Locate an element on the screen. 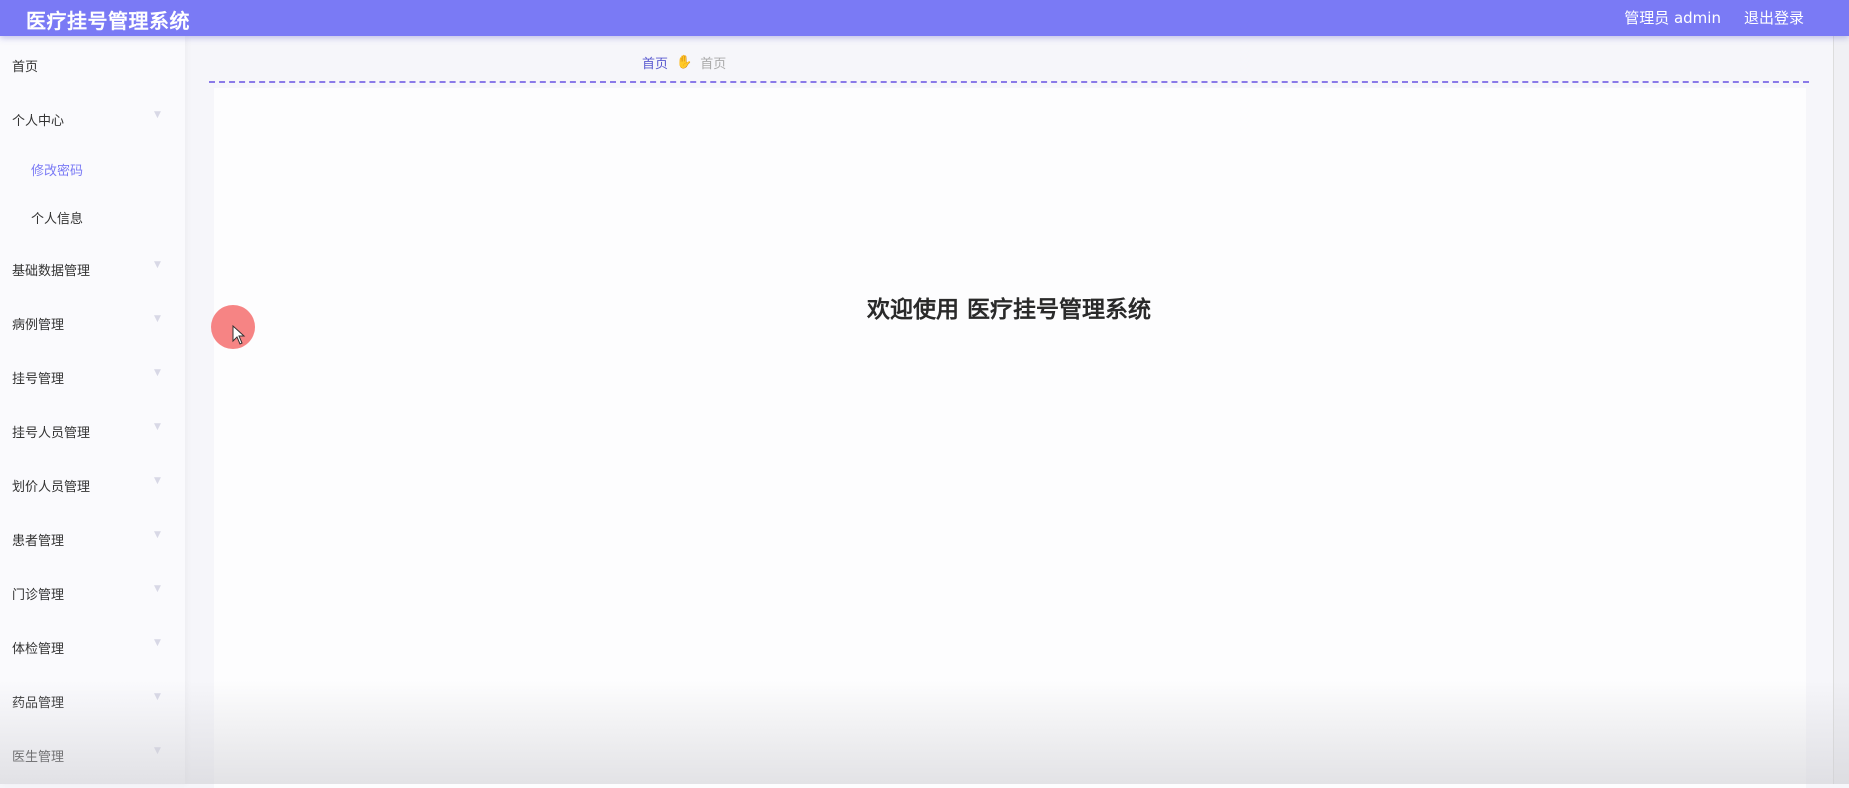 This screenshot has height=788, width=1849. mouse-cursor-highlight is located at coordinates (233, 327).